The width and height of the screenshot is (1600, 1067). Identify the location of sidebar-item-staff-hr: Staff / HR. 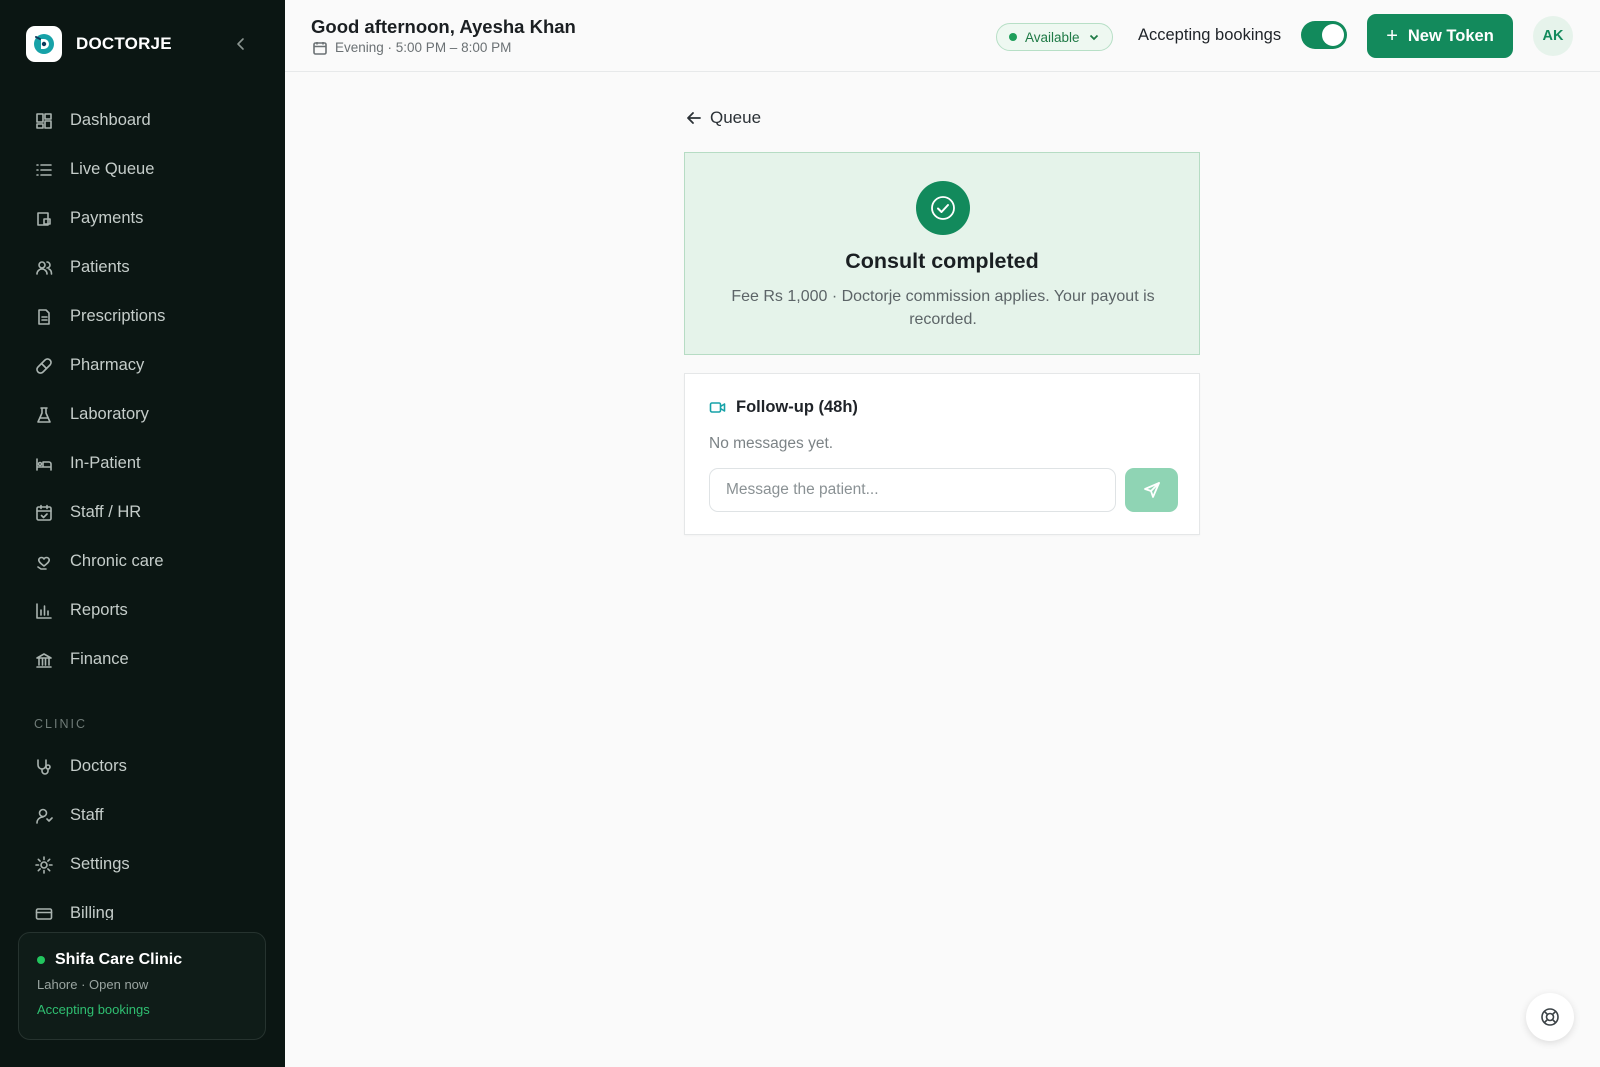
(142, 512).